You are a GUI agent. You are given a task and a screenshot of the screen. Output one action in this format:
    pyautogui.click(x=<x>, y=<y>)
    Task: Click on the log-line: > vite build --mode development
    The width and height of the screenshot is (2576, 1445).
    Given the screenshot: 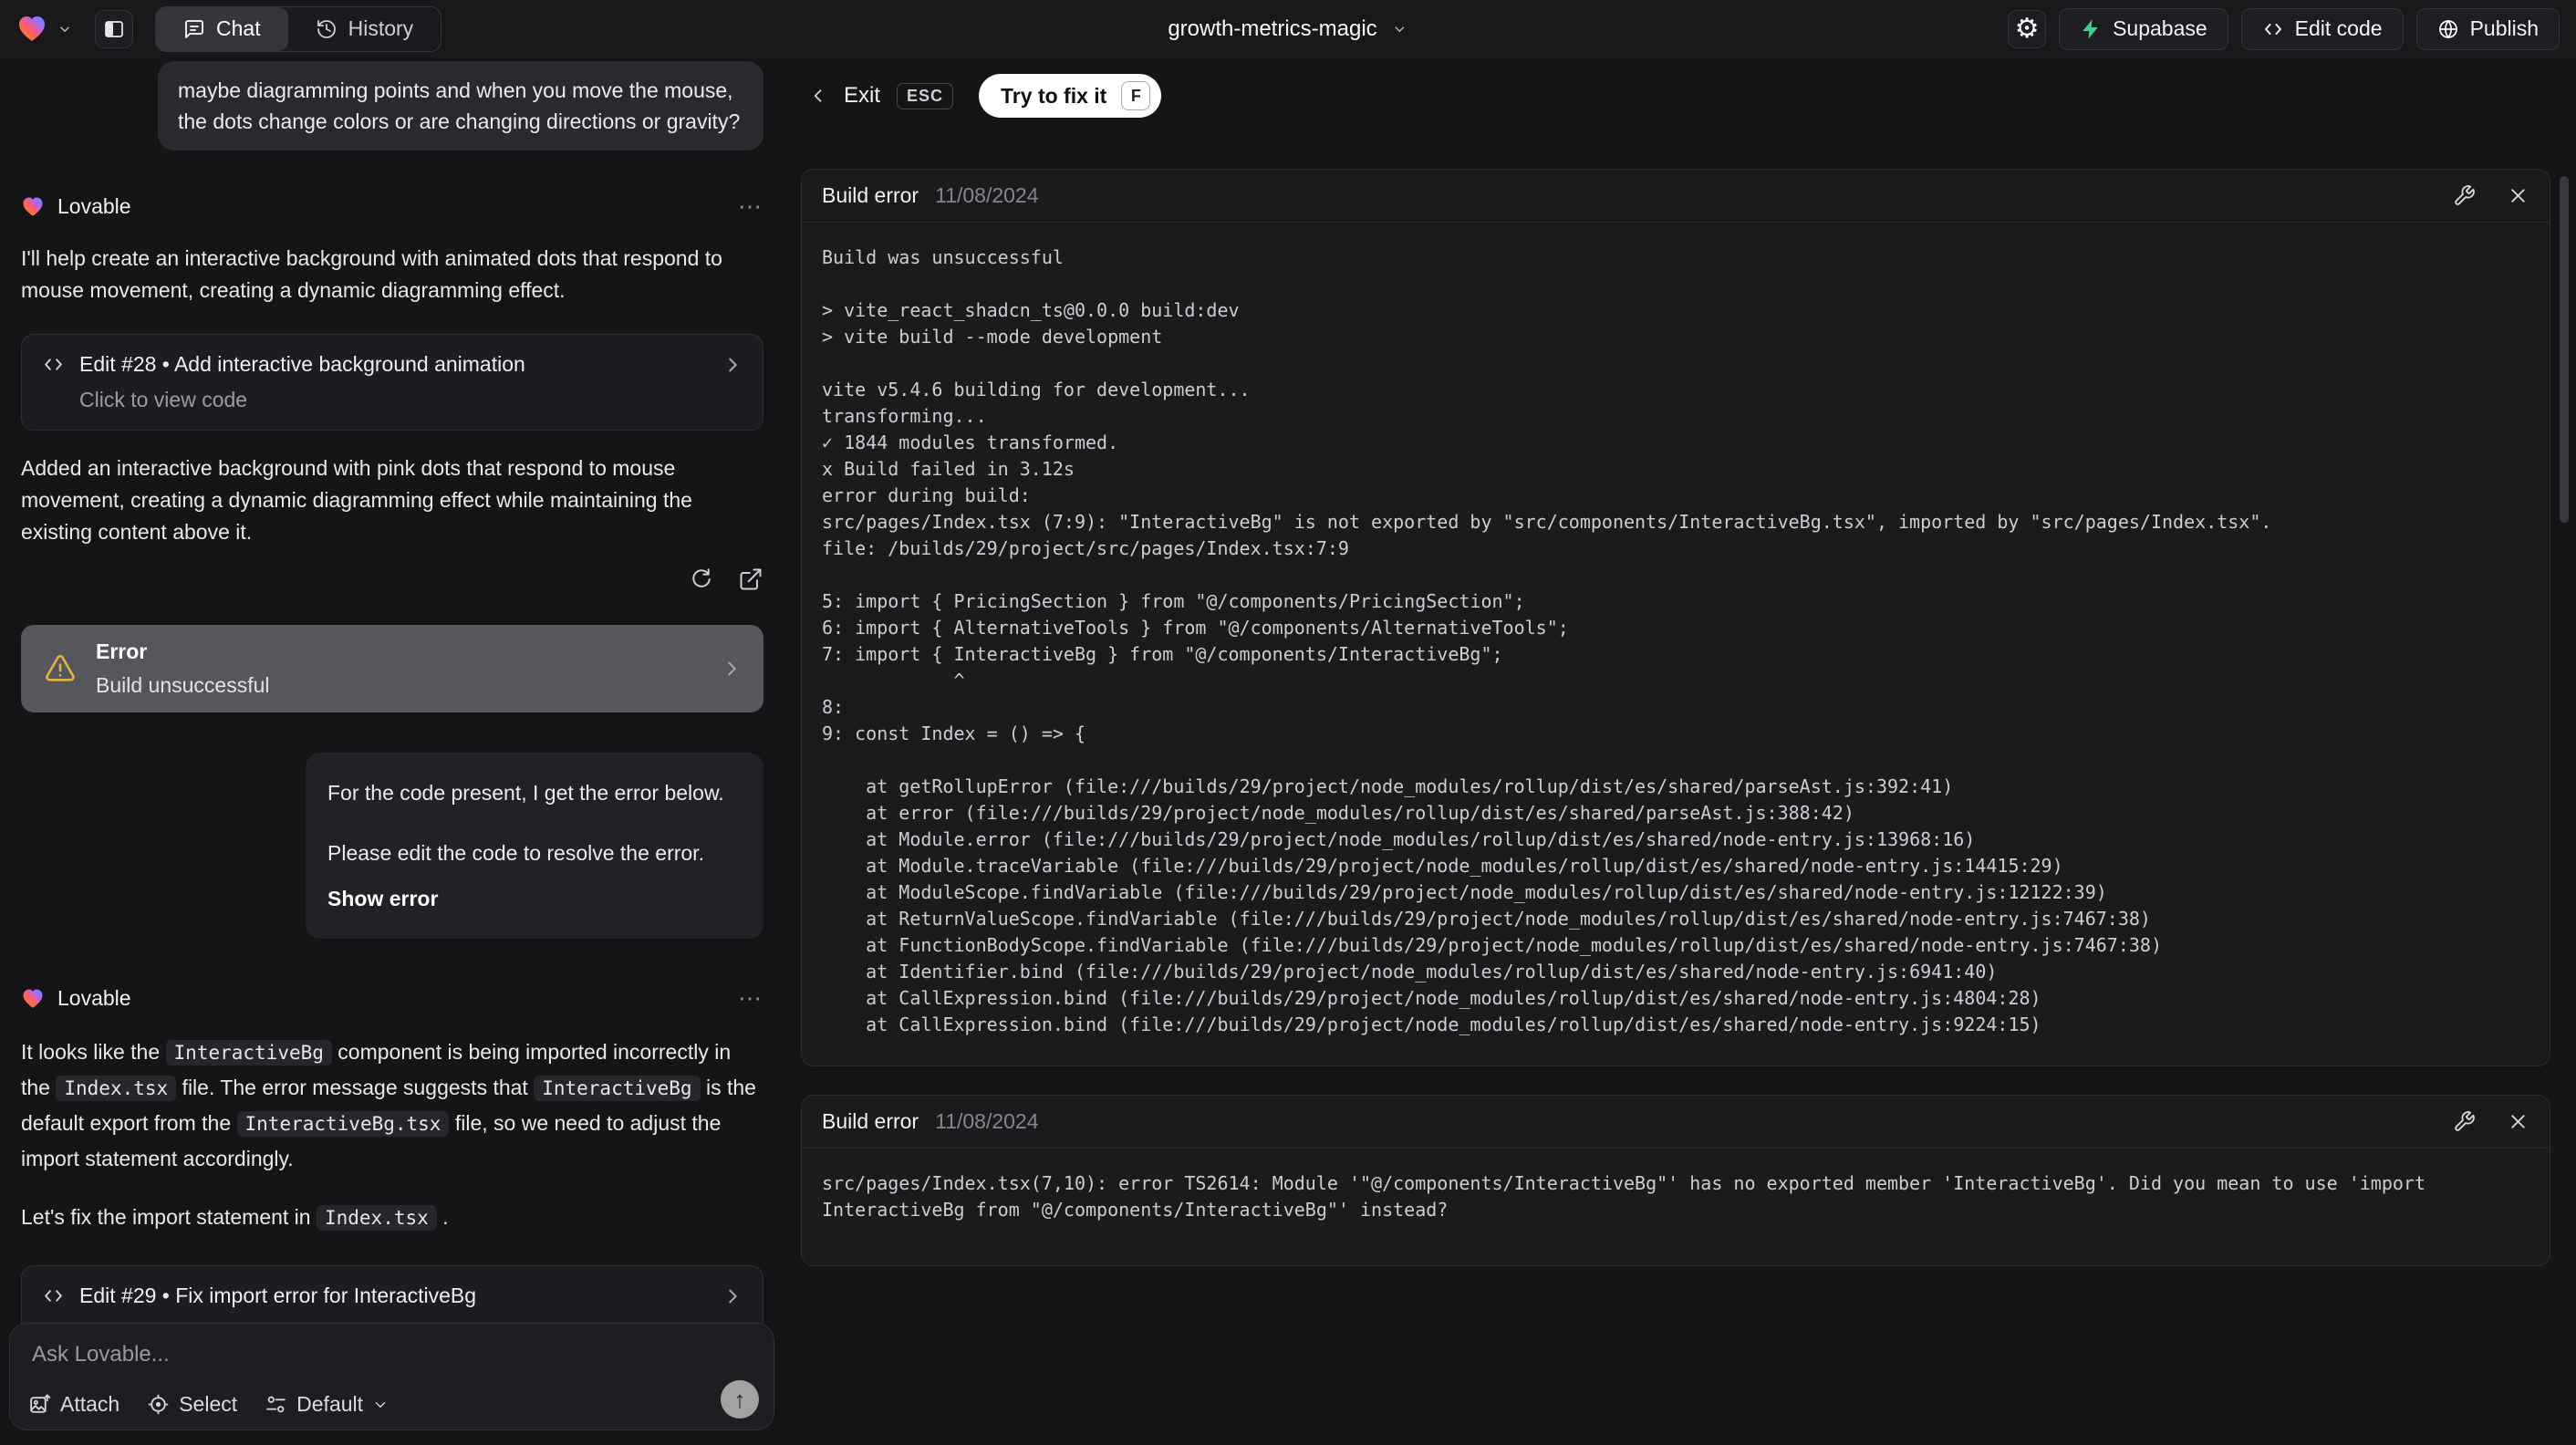 What is the action you would take?
    pyautogui.click(x=992, y=337)
    